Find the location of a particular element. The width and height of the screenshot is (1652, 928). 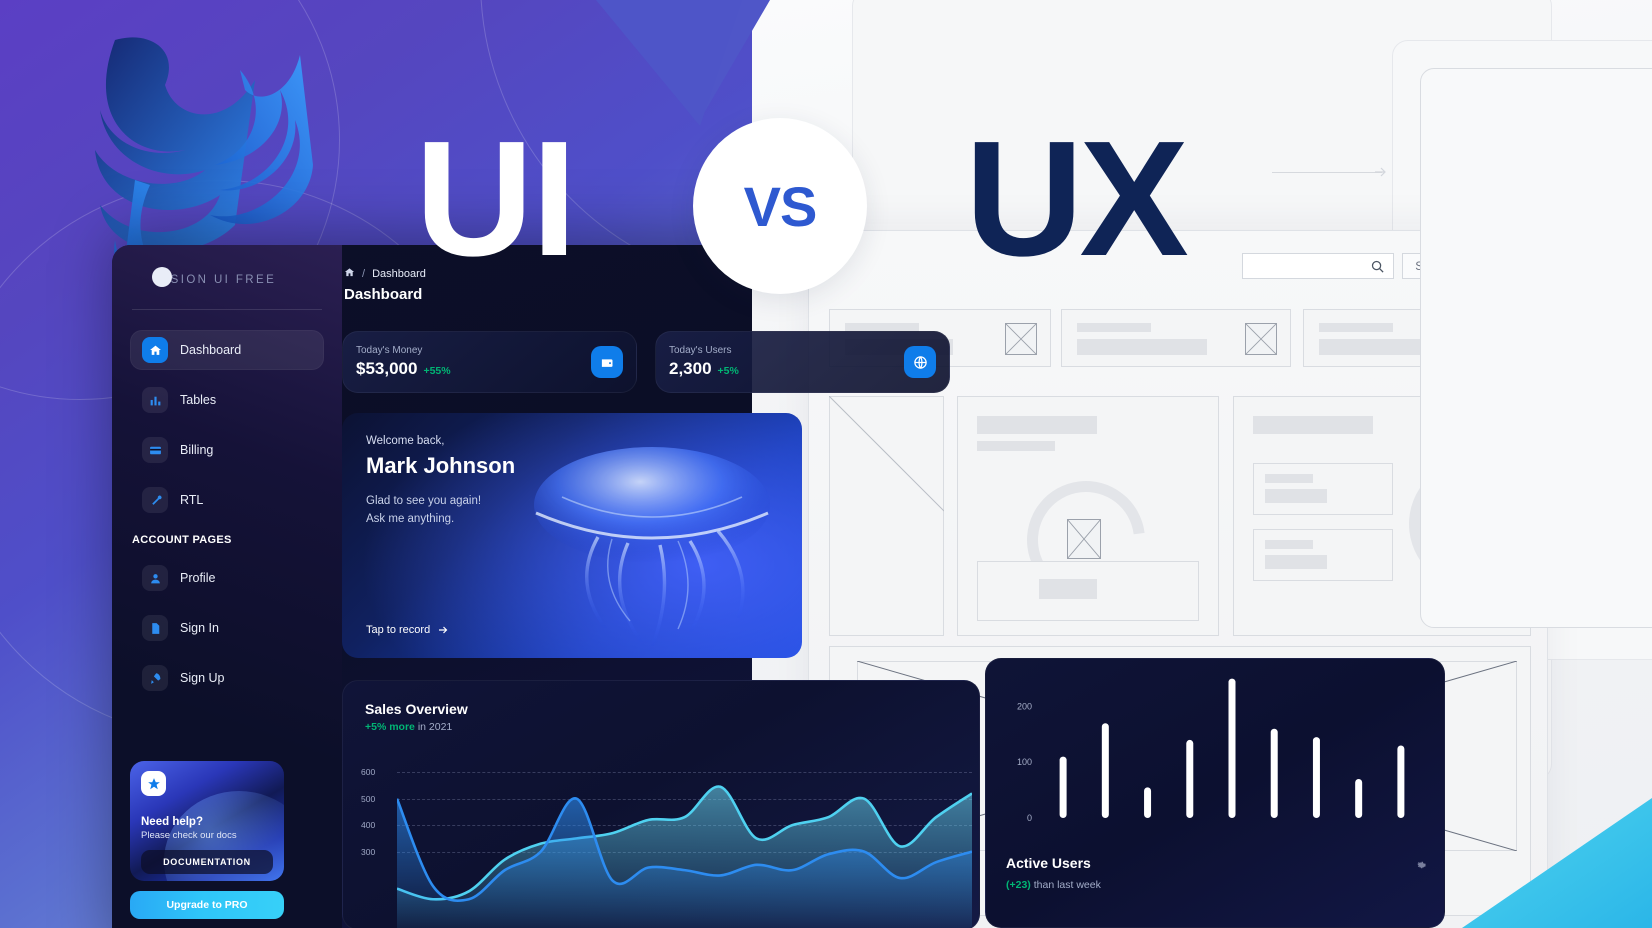

sidebar-item-label: Dashboard is located at coordinates (211, 350).